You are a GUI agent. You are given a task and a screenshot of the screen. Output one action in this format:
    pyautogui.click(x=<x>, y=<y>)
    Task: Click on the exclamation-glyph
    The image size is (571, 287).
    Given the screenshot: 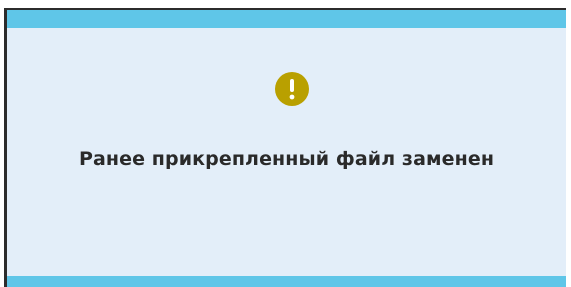 What is the action you would take?
    pyautogui.click(x=292, y=89)
    